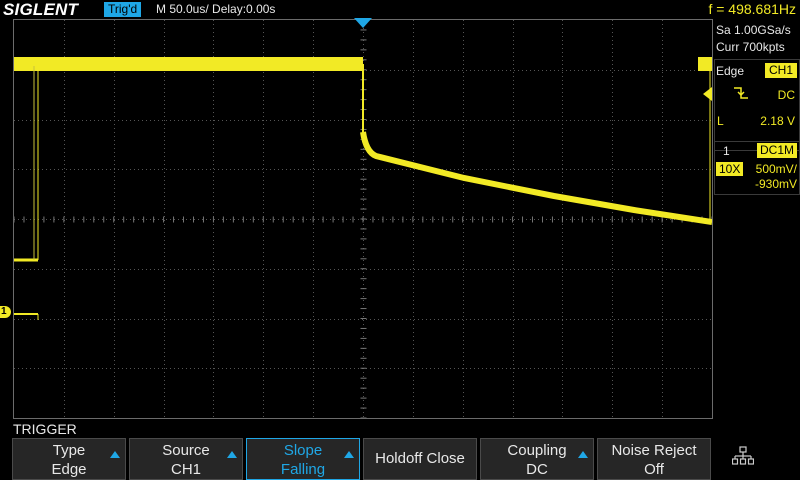 This screenshot has height=480, width=800. What do you see at coordinates (303, 469) in the screenshot?
I see `softkey-value: Falling` at bounding box center [303, 469].